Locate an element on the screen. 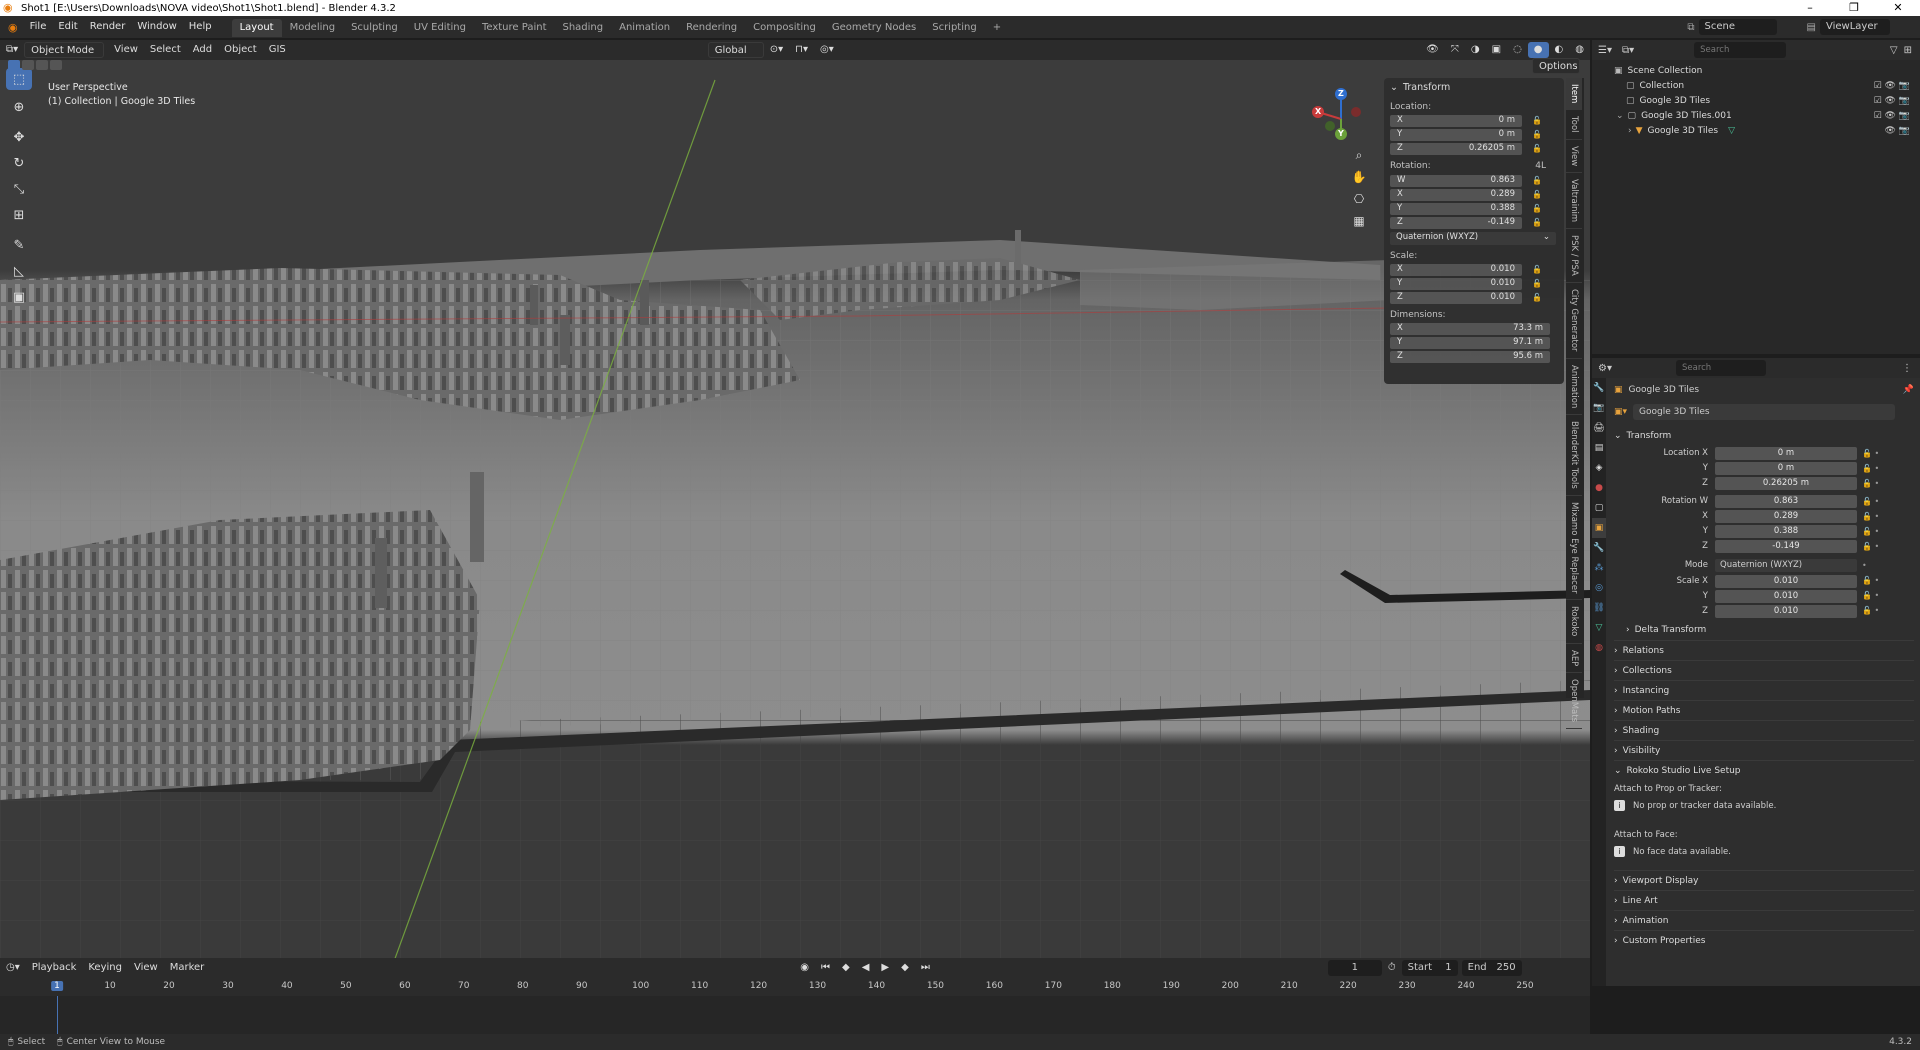 This screenshot has width=1920, height=1050. tab-animation: Animation is located at coordinates (644, 28).